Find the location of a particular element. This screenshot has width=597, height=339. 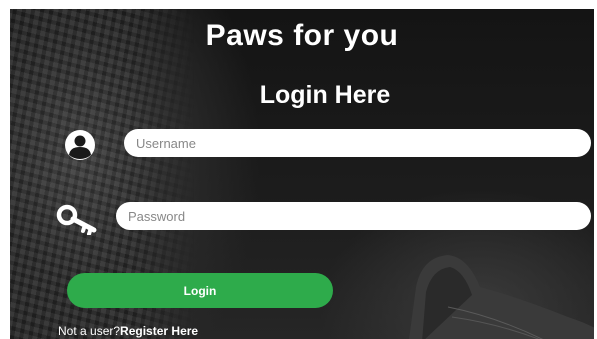

register-prompt-text: Not a user? is located at coordinates (89, 331).